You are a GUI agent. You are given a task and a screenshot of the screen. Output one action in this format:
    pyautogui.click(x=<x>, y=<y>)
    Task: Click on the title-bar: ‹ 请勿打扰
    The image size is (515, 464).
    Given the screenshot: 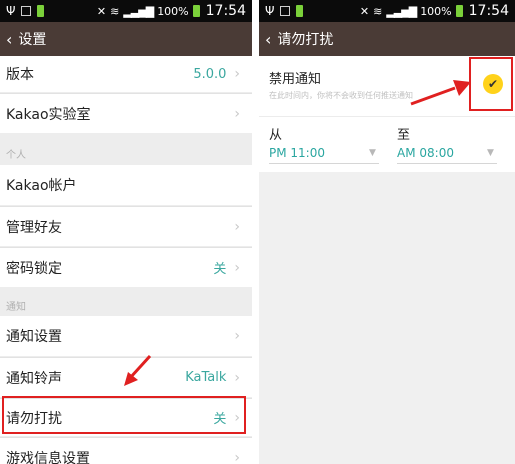 What is the action you would take?
    pyautogui.click(x=387, y=39)
    